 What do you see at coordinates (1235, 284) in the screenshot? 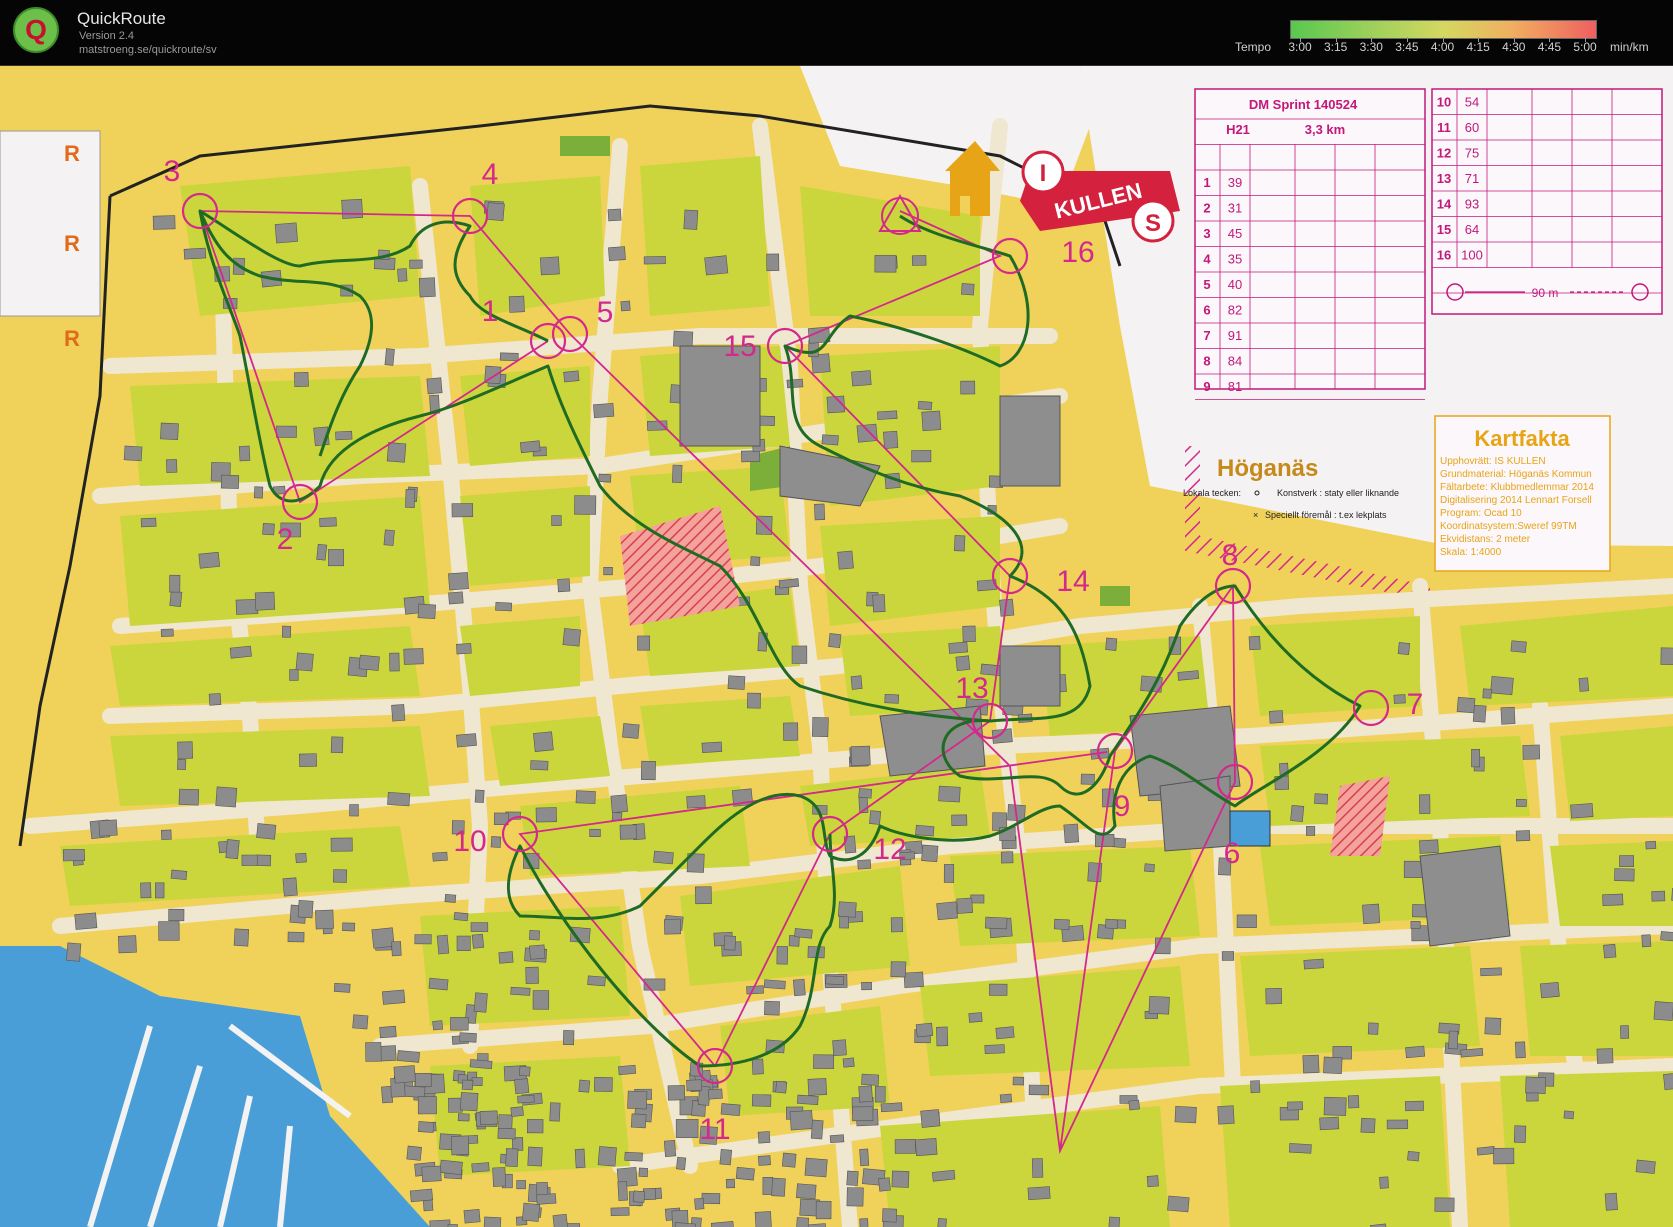
I see `desc-row-code: 40` at bounding box center [1235, 284].